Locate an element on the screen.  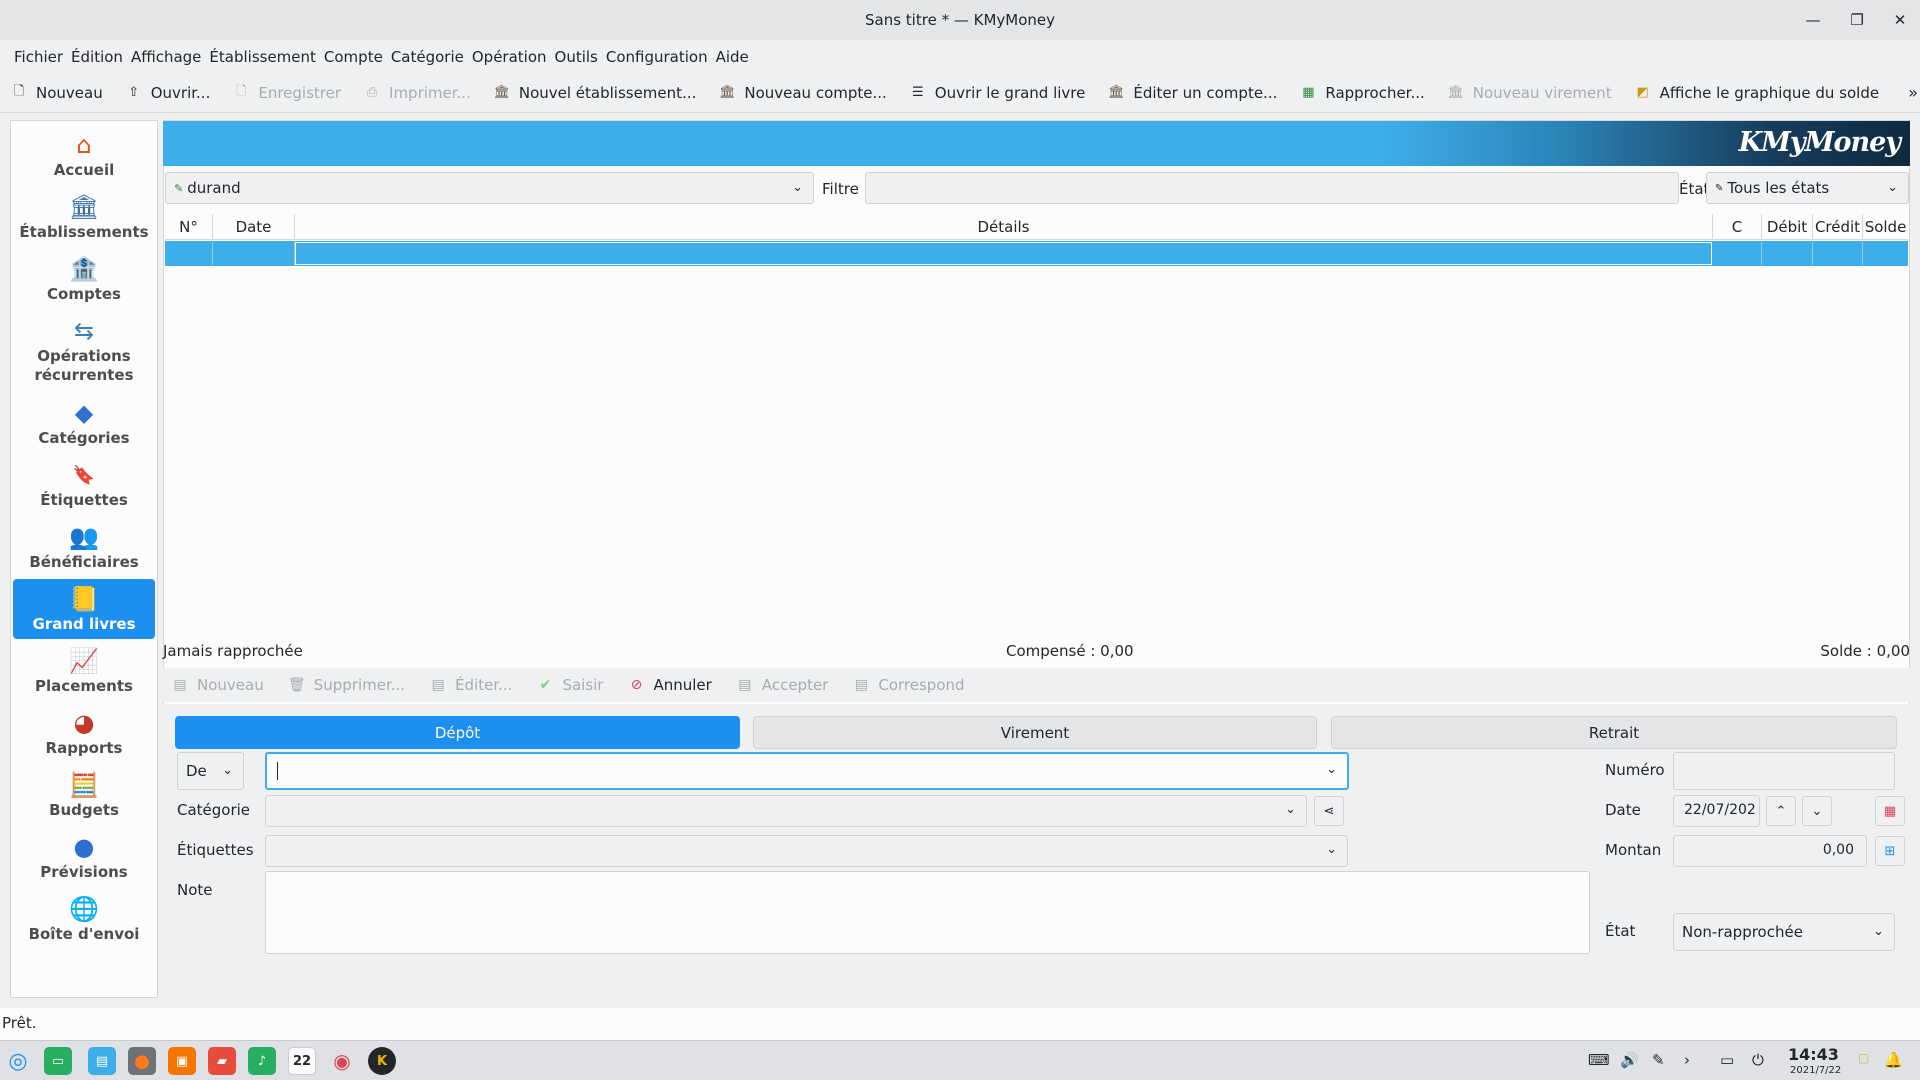
filter-input is located at coordinates (1272, 188).